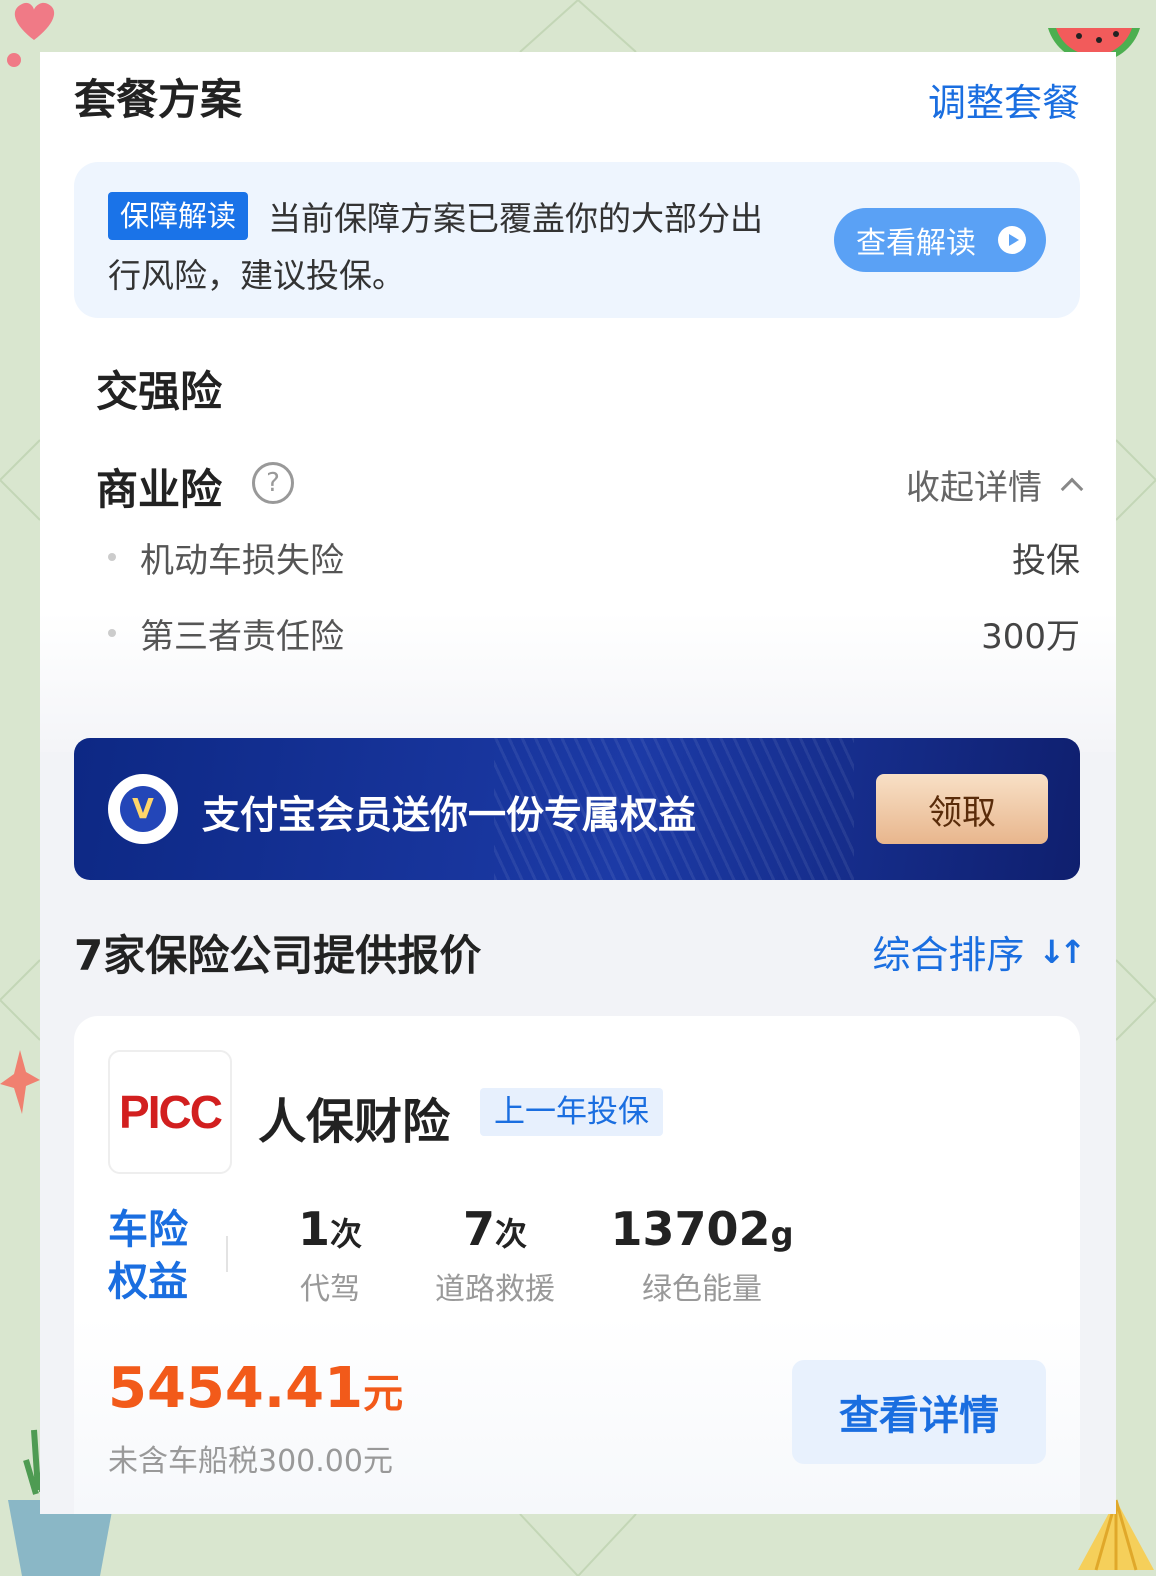  I want to click on view-details-button: 查看详情, so click(919, 1412).